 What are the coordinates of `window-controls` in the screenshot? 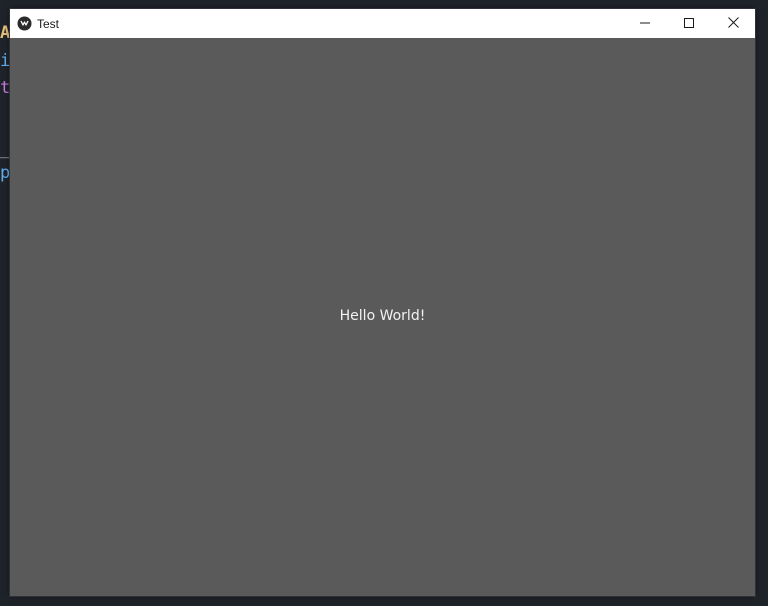 It's located at (689, 23).